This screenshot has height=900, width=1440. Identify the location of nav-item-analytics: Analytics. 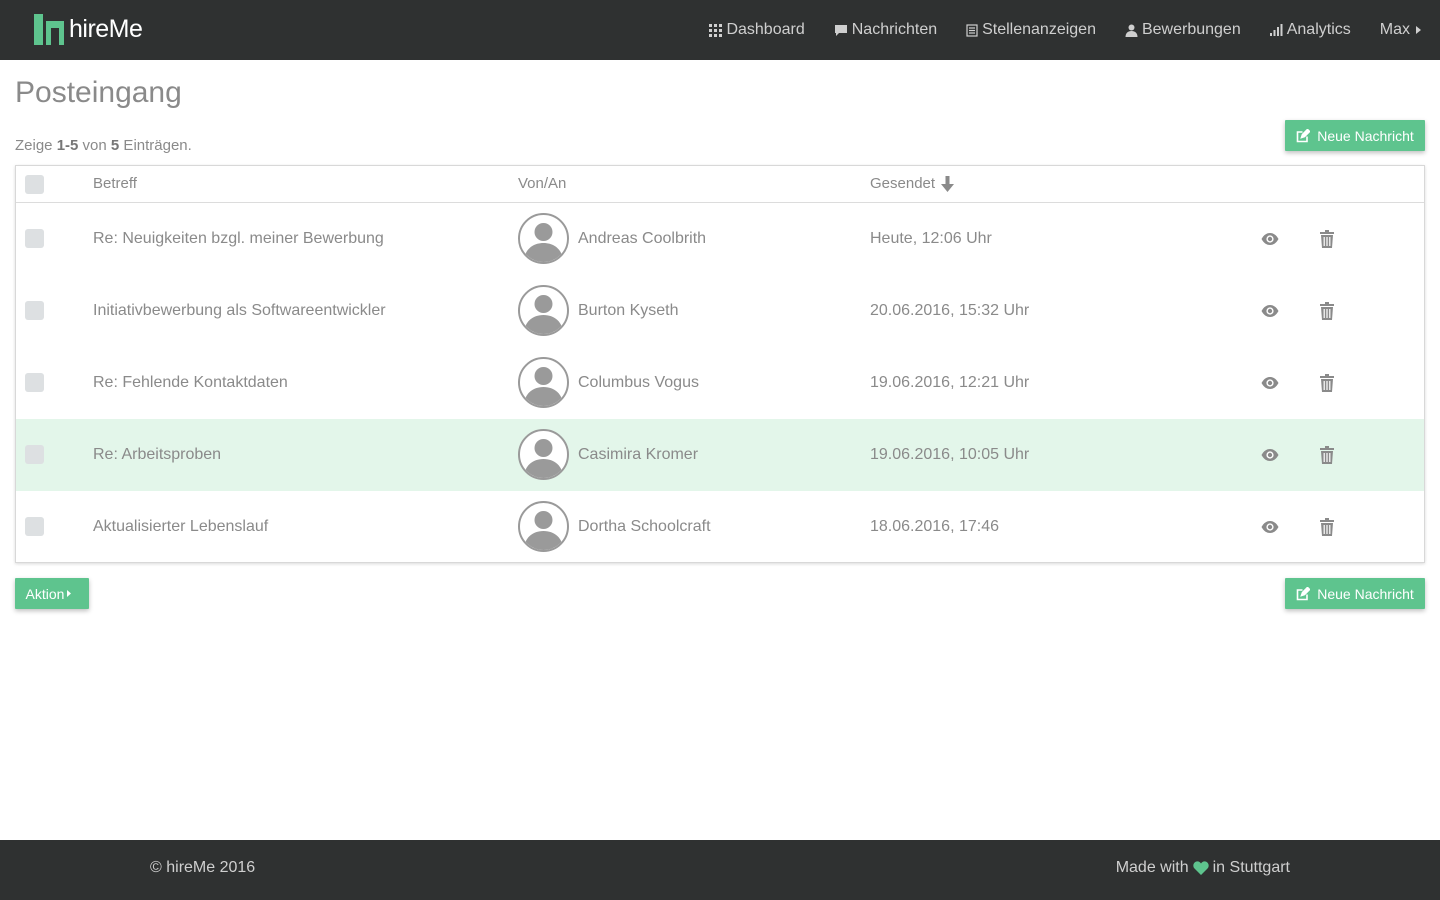
(1310, 30).